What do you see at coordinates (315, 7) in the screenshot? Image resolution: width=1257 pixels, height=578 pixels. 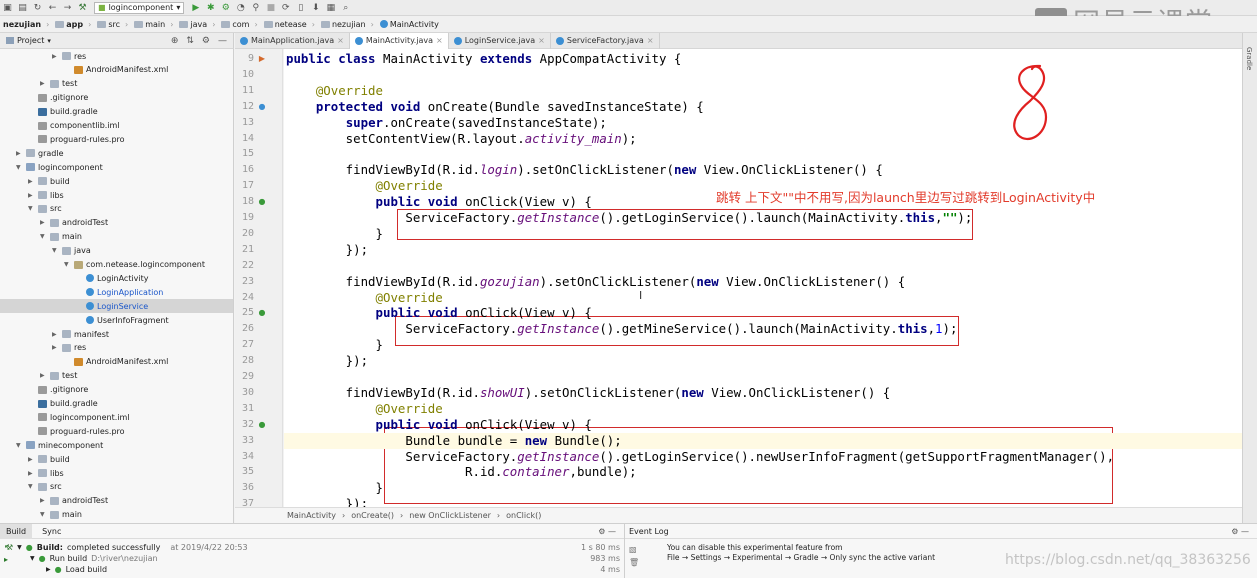 I see `sdk-icon: ⬇` at bounding box center [315, 7].